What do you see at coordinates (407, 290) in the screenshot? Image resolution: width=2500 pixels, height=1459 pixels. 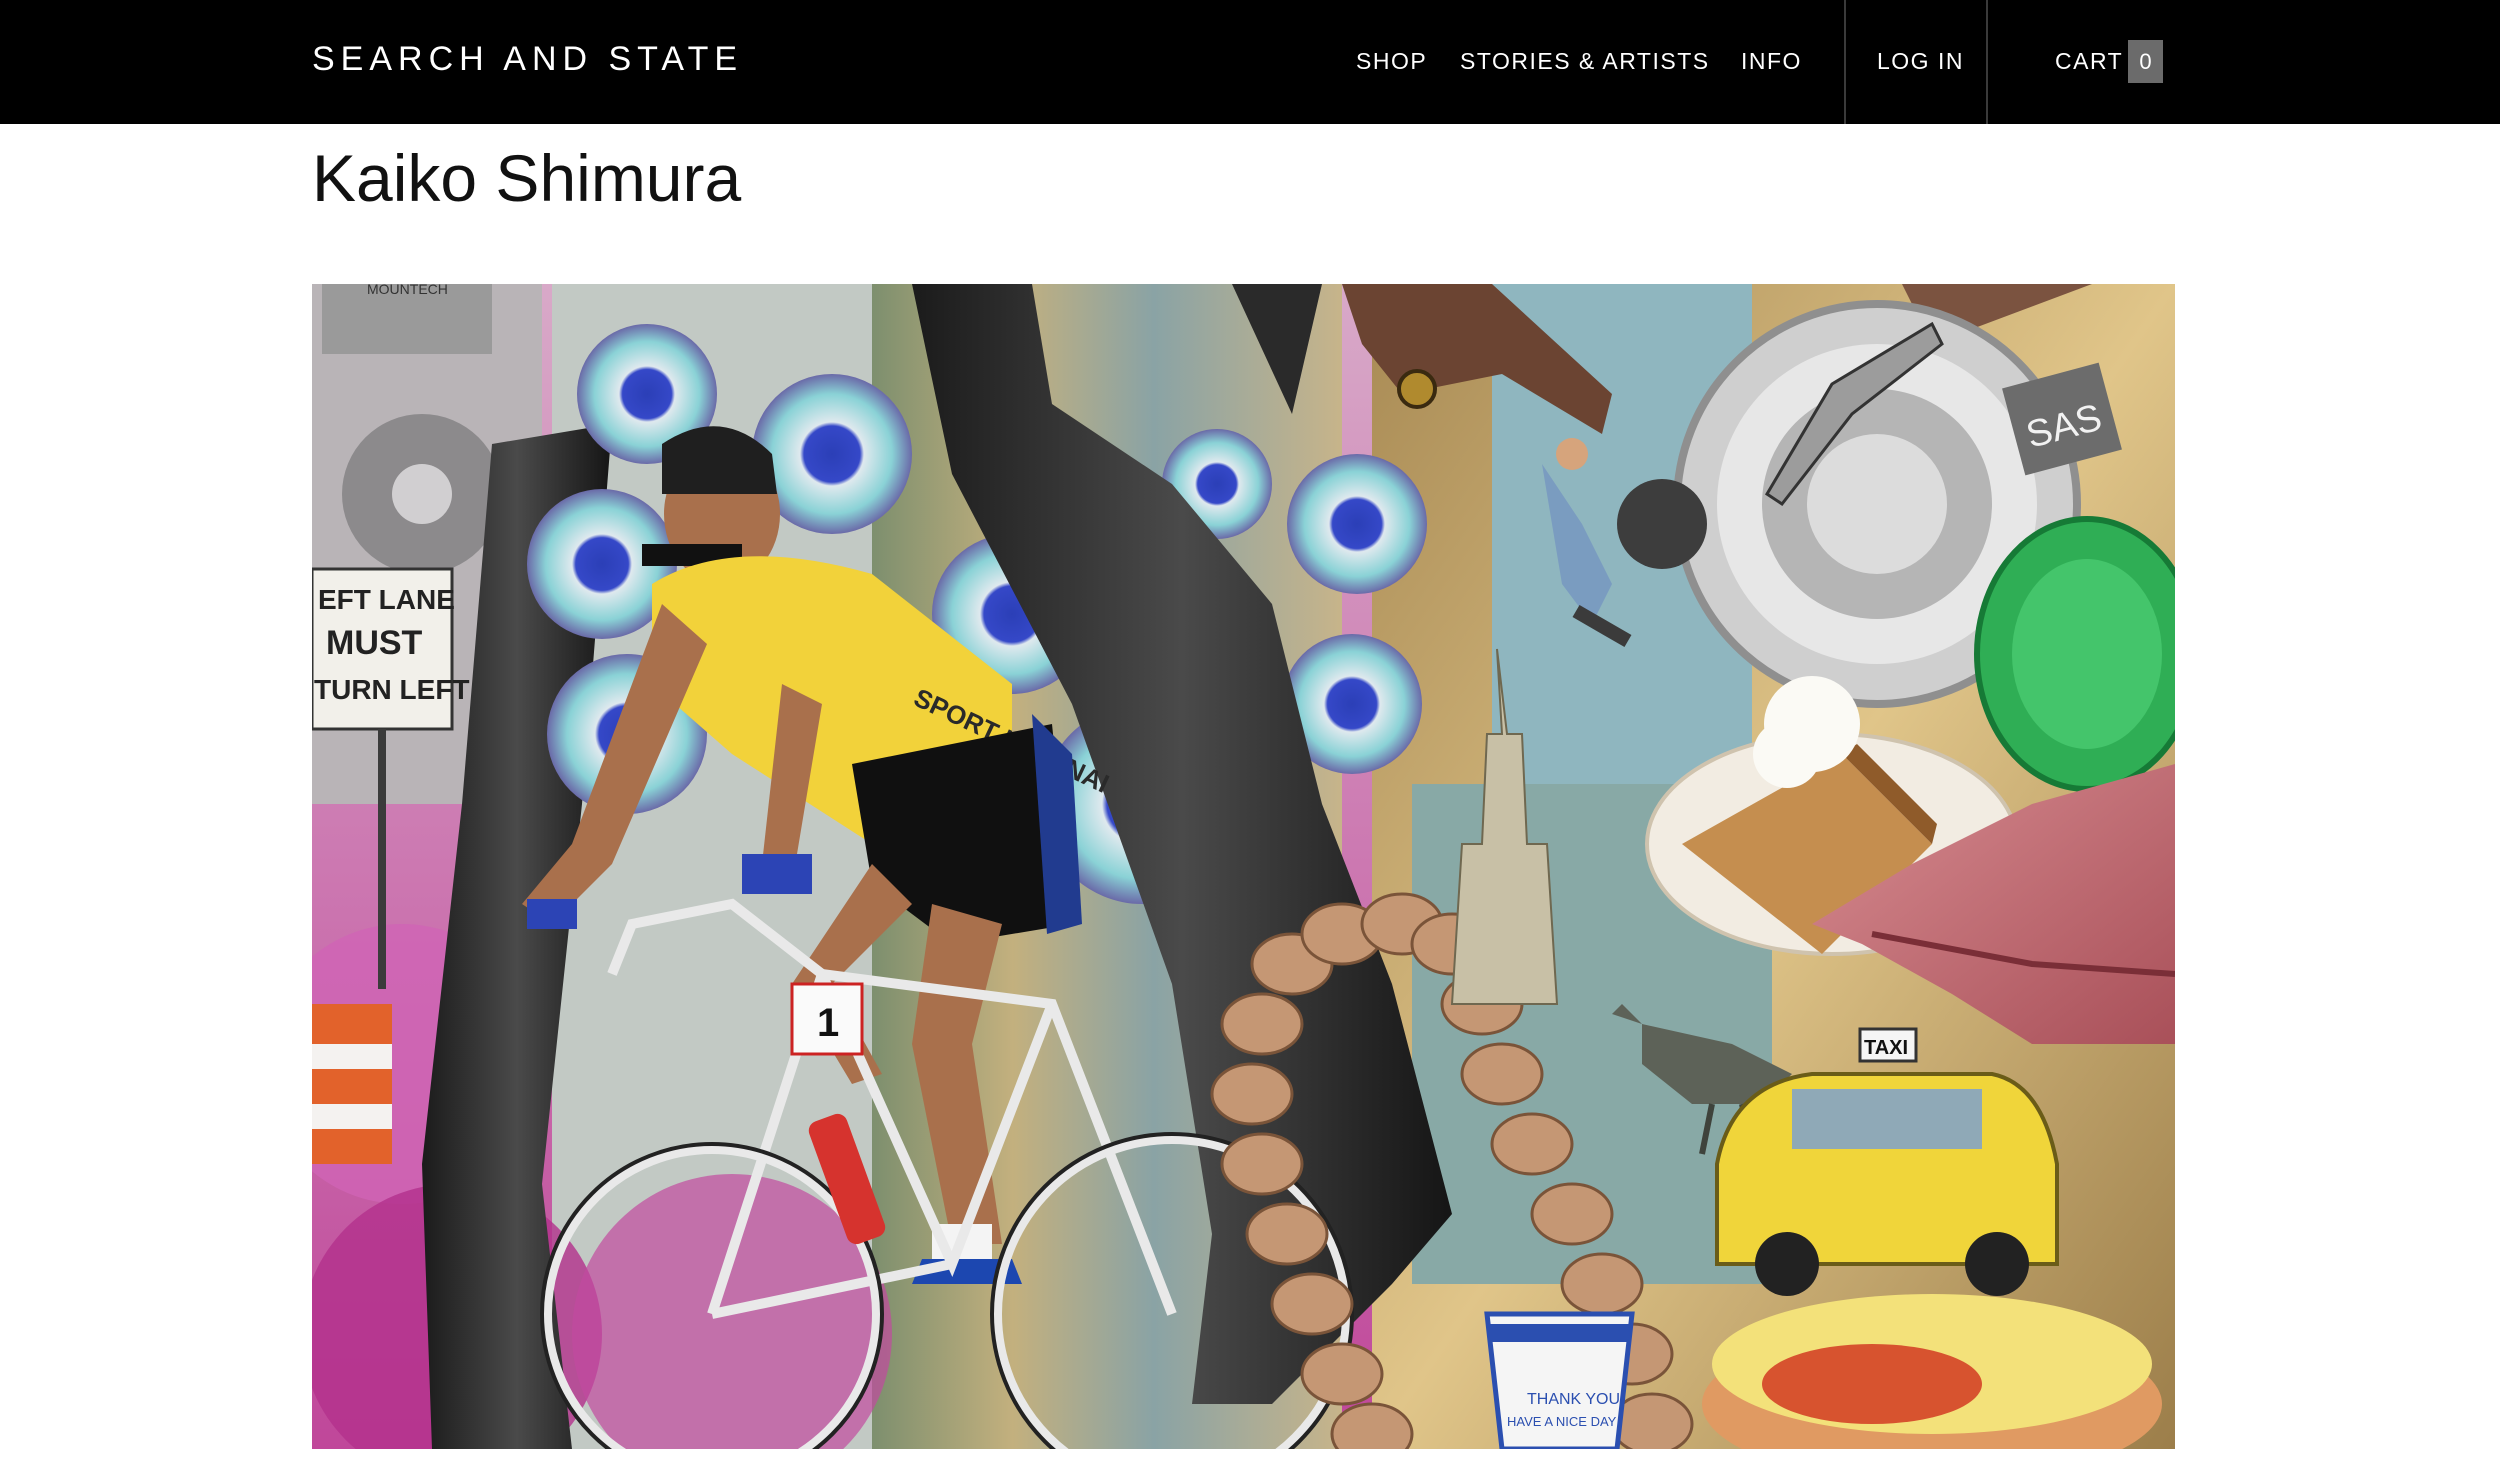 I see `tape-text: MOUNTECH` at bounding box center [407, 290].